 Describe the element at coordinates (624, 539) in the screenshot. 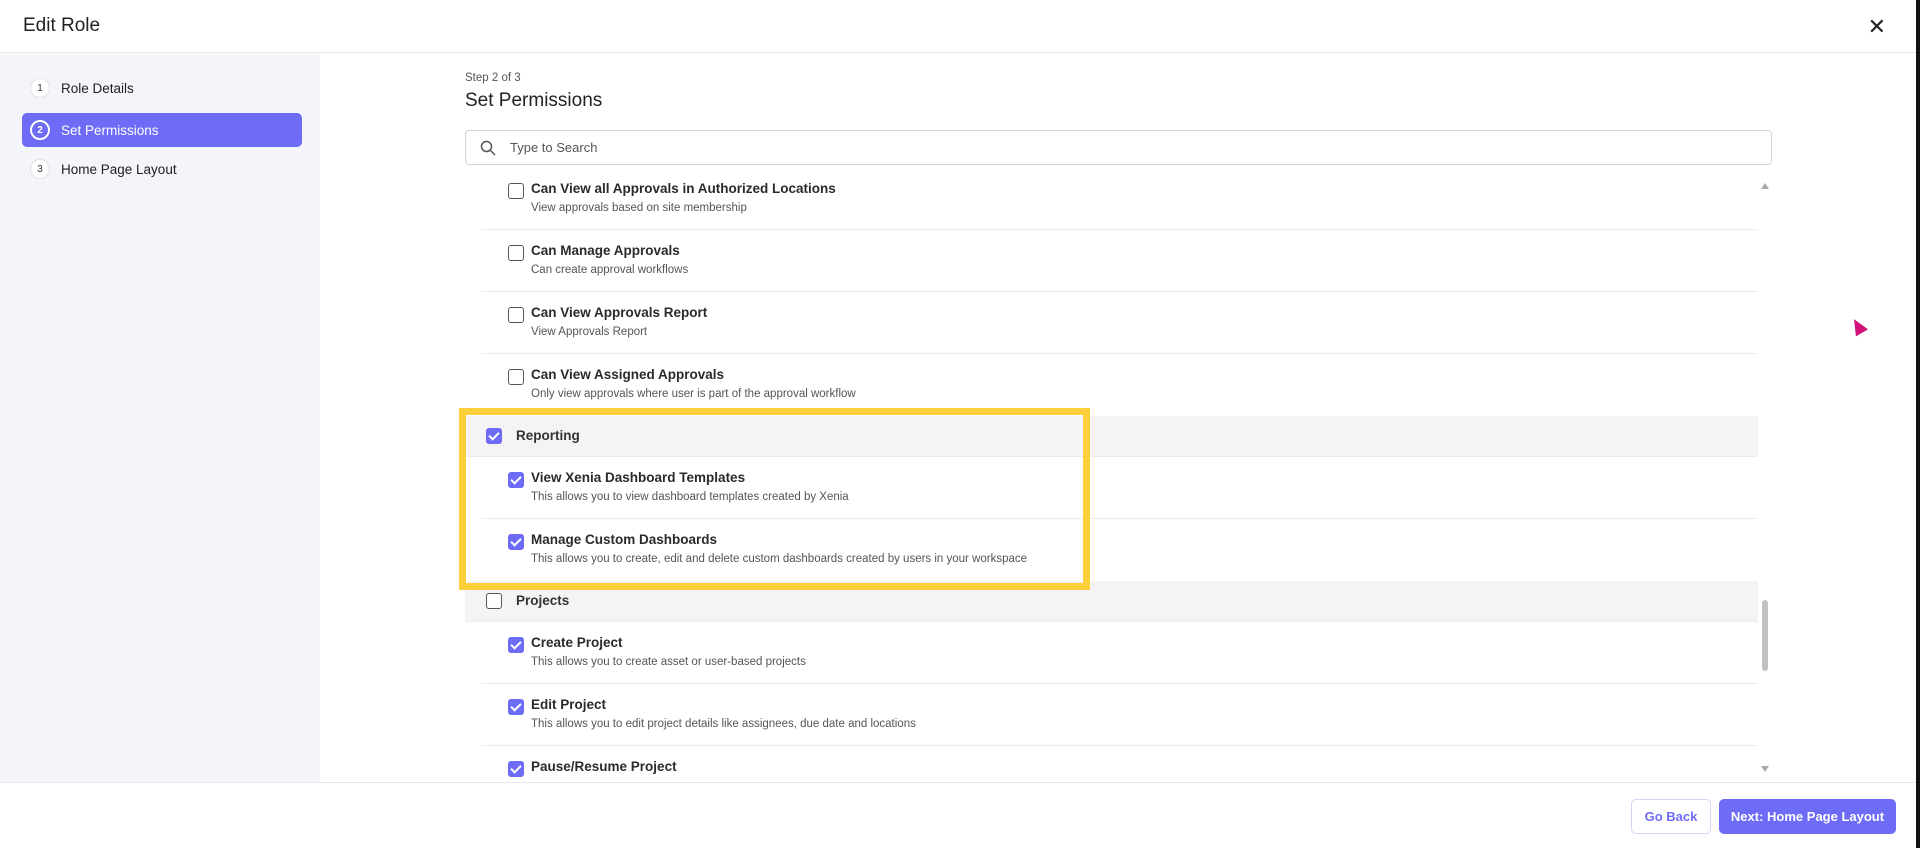

I see `permission-title: Manage Custom Dashboards` at that location.